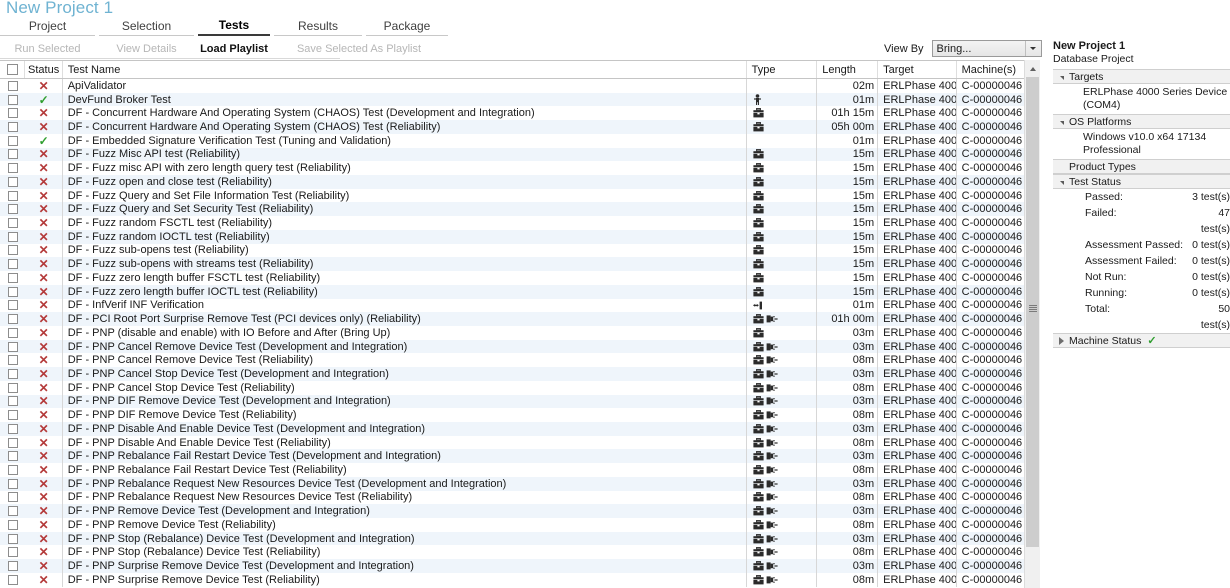 The width and height of the screenshot is (1230, 588). I want to click on properties-section-os-platforms: OS Platforms, so click(1141, 121).